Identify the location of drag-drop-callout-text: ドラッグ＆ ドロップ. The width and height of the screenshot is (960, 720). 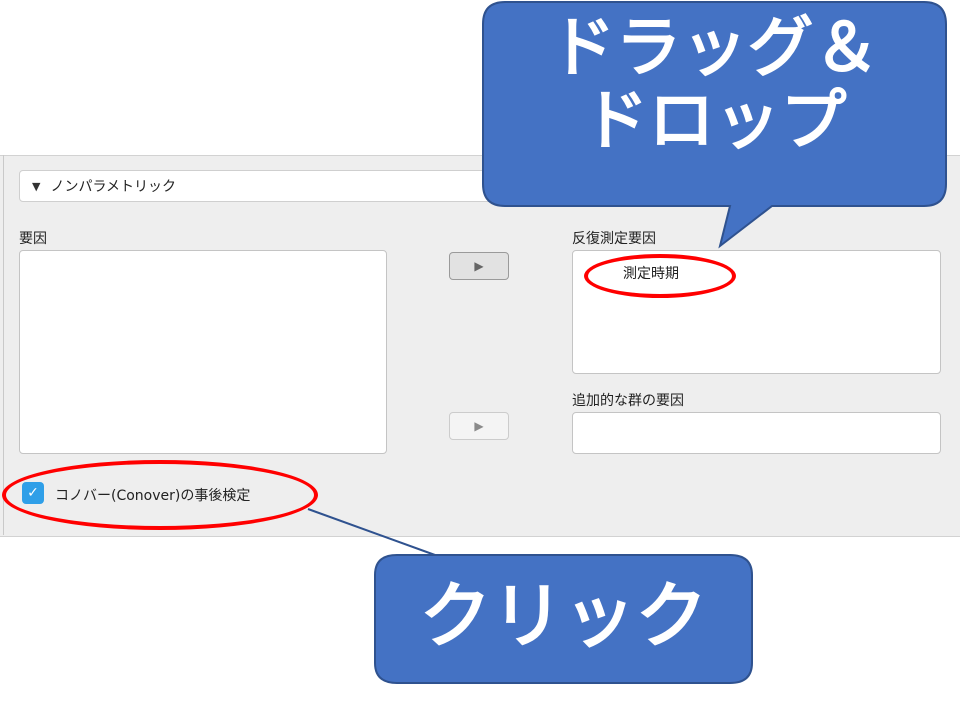
(714, 84).